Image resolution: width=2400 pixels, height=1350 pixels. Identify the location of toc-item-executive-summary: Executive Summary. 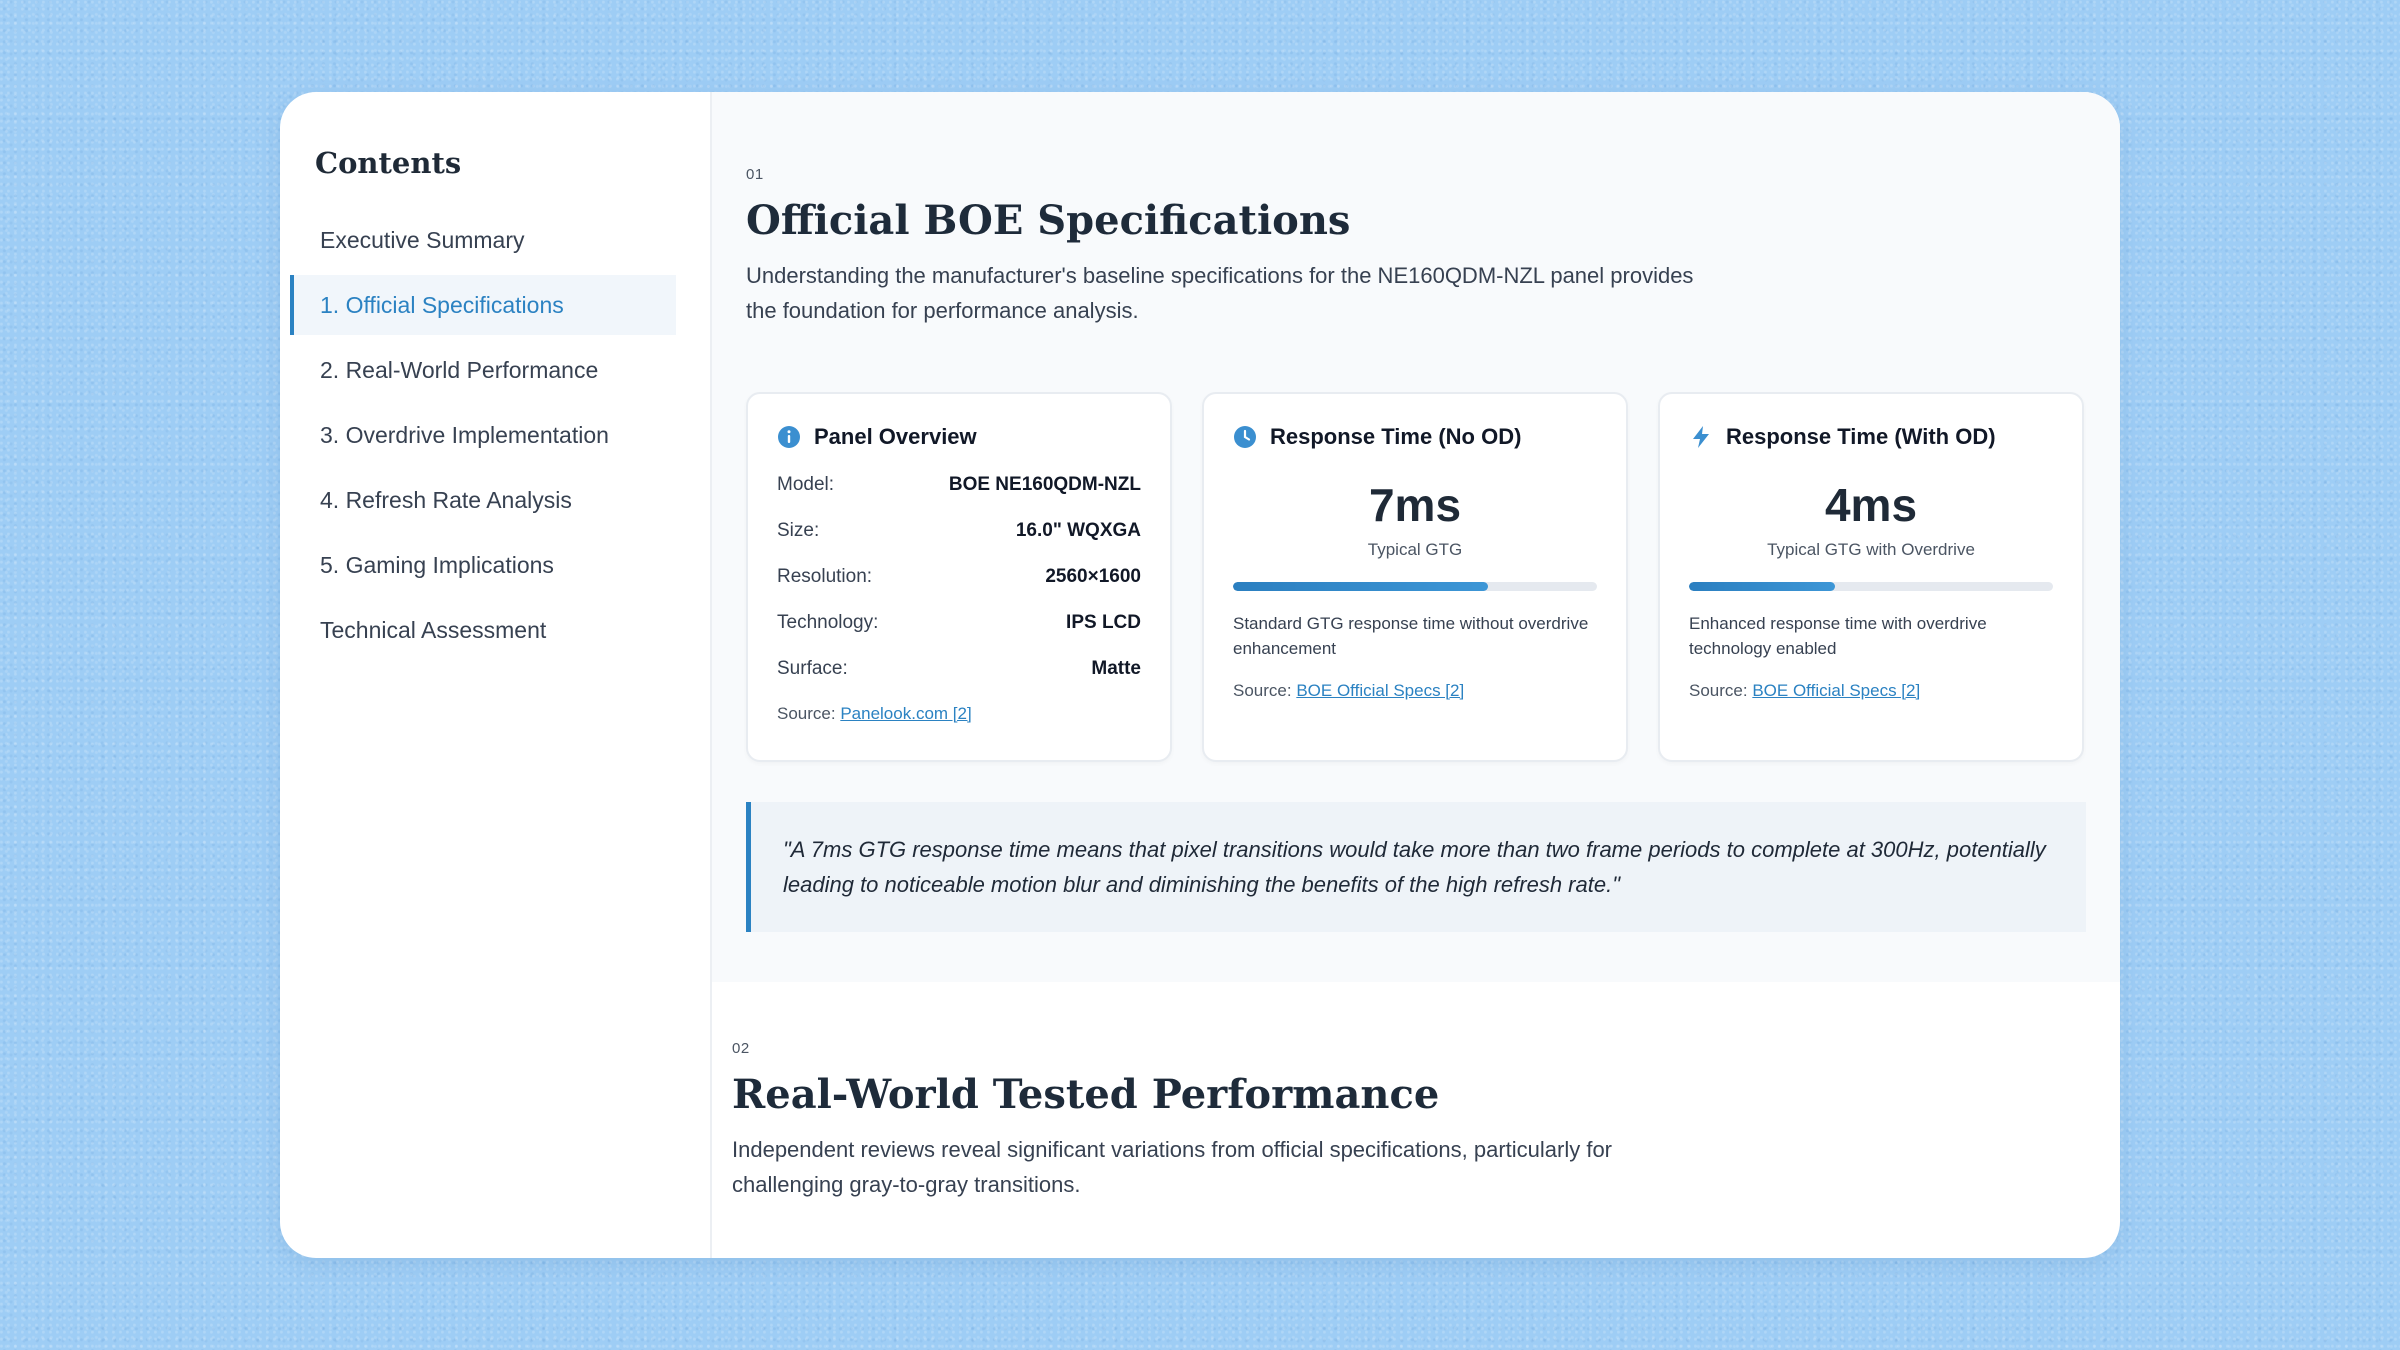
(483, 240).